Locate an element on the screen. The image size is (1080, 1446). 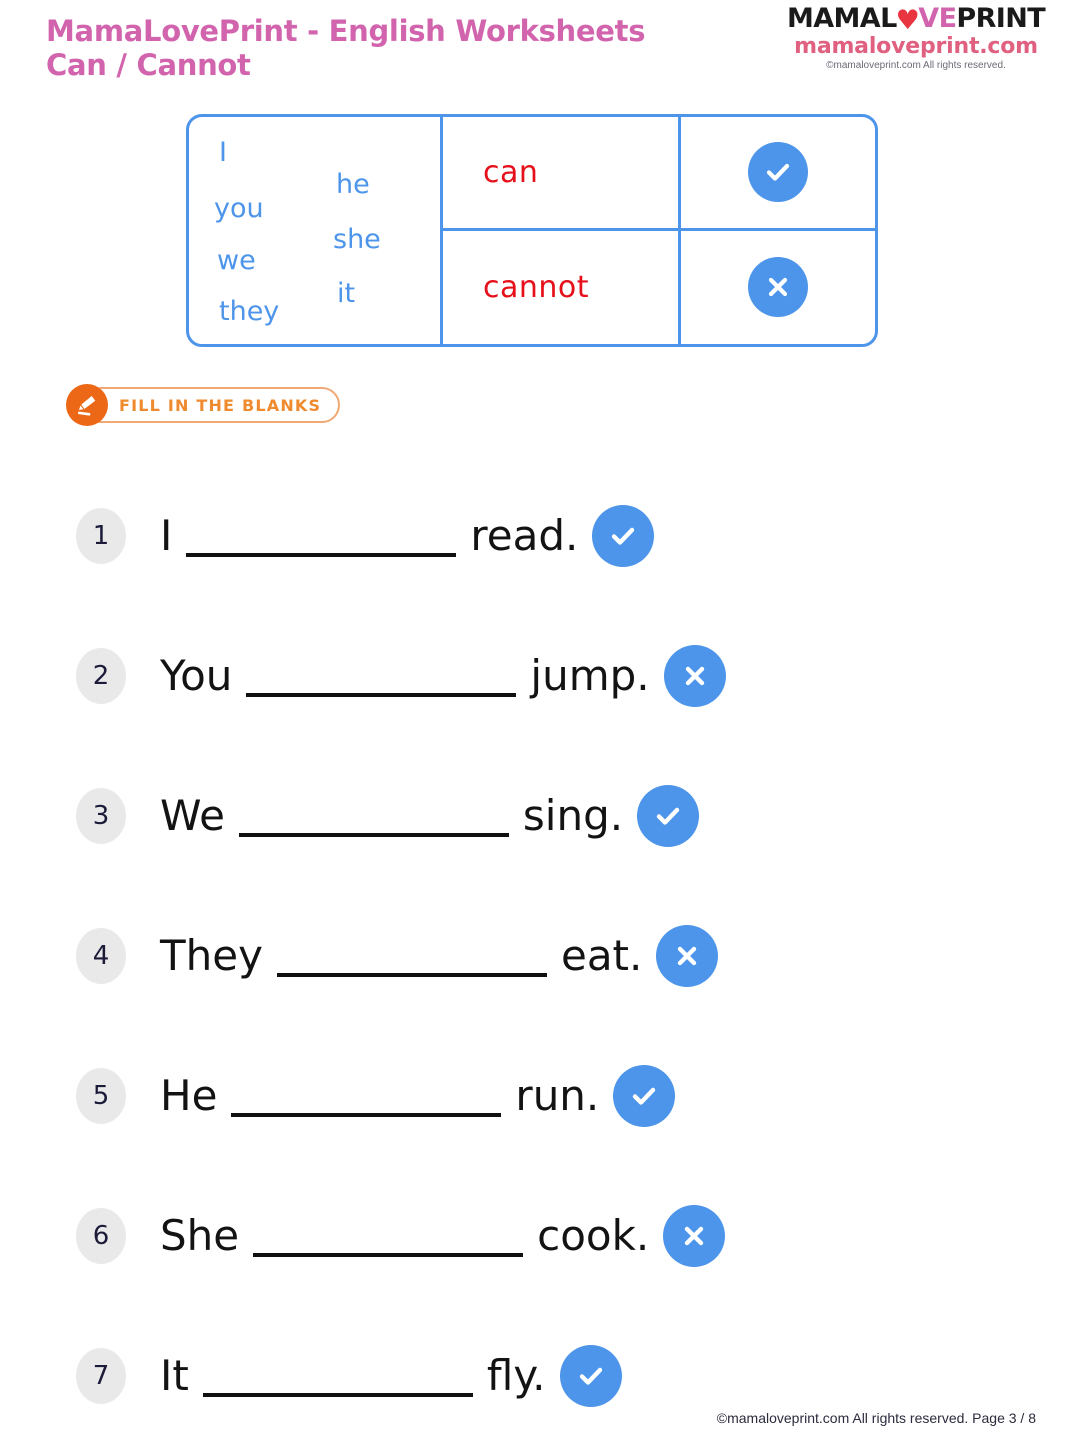
logo-wordmark-part3: PRINT is located at coordinates (1001, 18).